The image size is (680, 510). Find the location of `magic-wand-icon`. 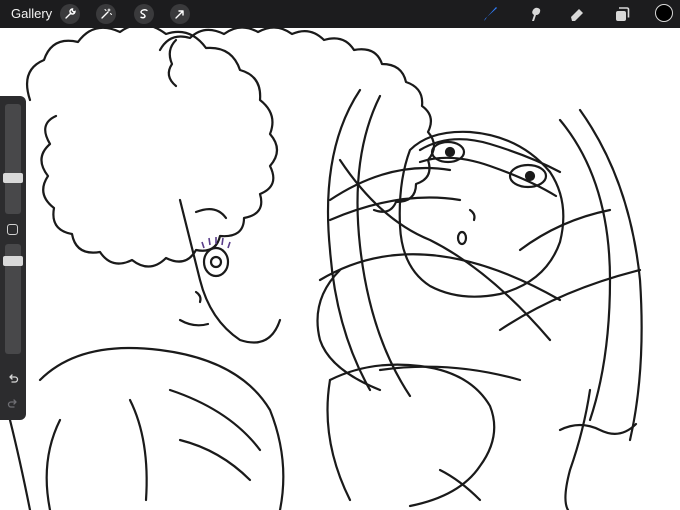

magic-wand-icon is located at coordinates (106, 13).